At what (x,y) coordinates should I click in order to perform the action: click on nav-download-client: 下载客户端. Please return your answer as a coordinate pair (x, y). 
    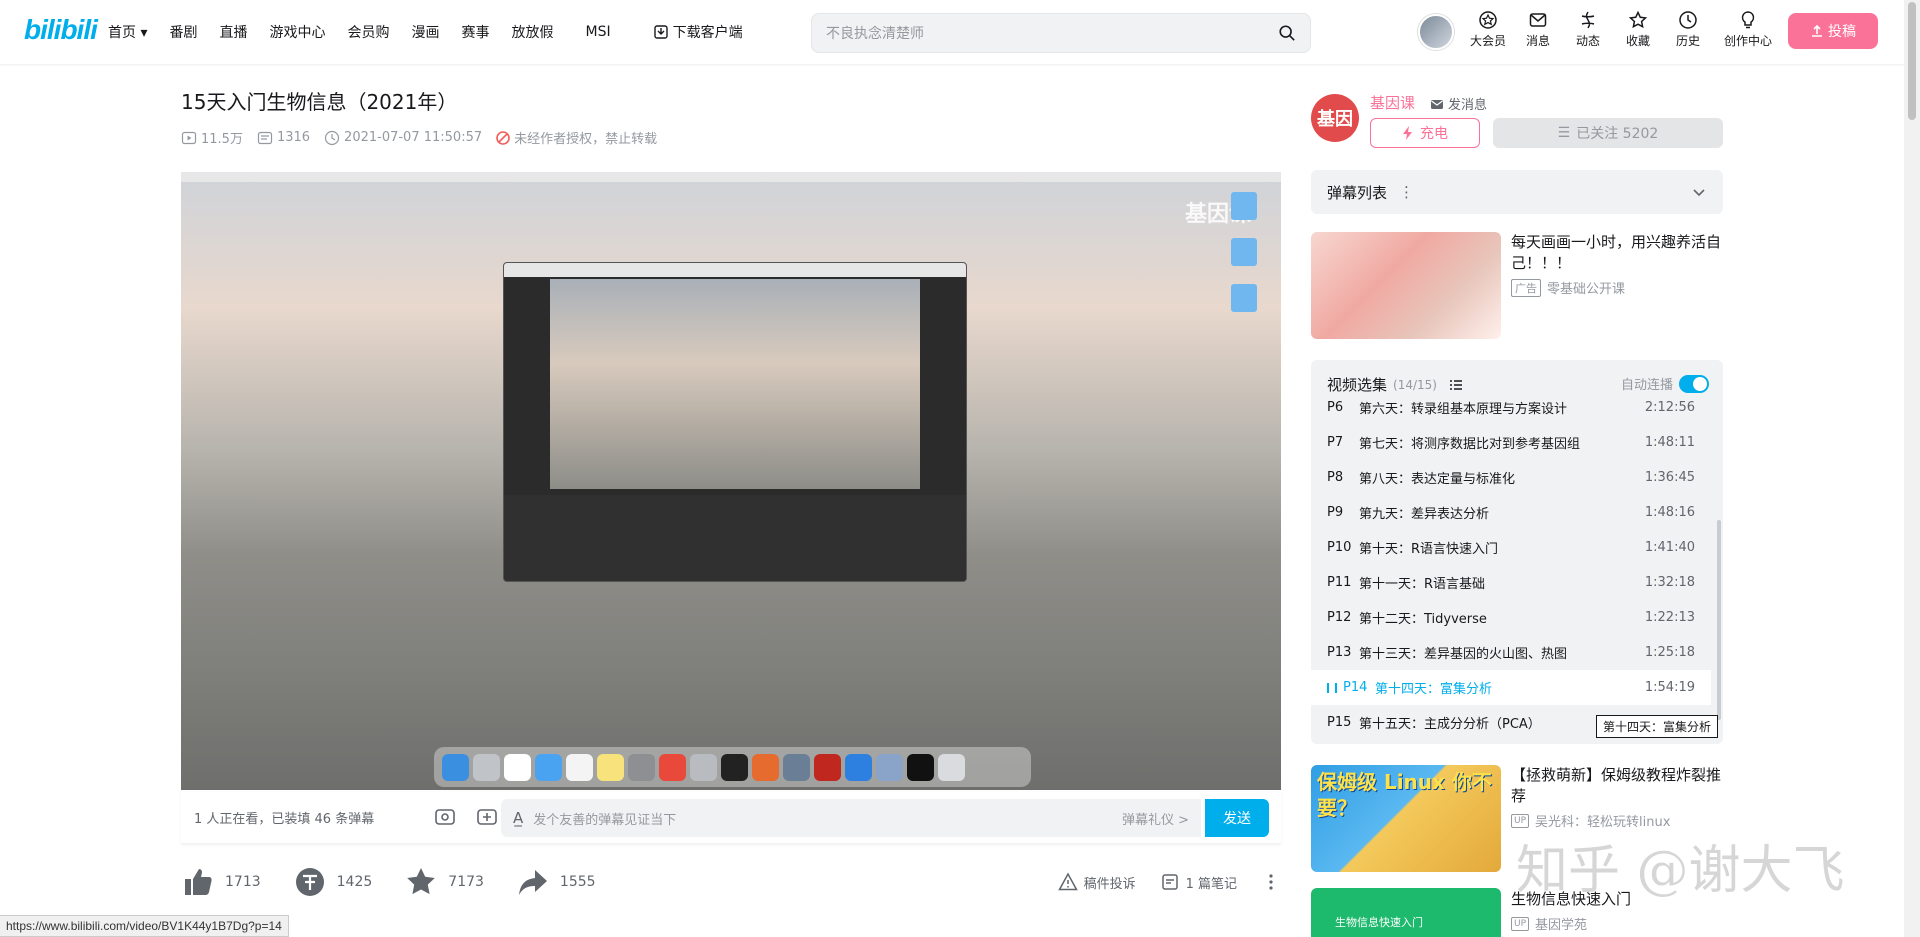
    Looking at the image, I should click on (698, 32).